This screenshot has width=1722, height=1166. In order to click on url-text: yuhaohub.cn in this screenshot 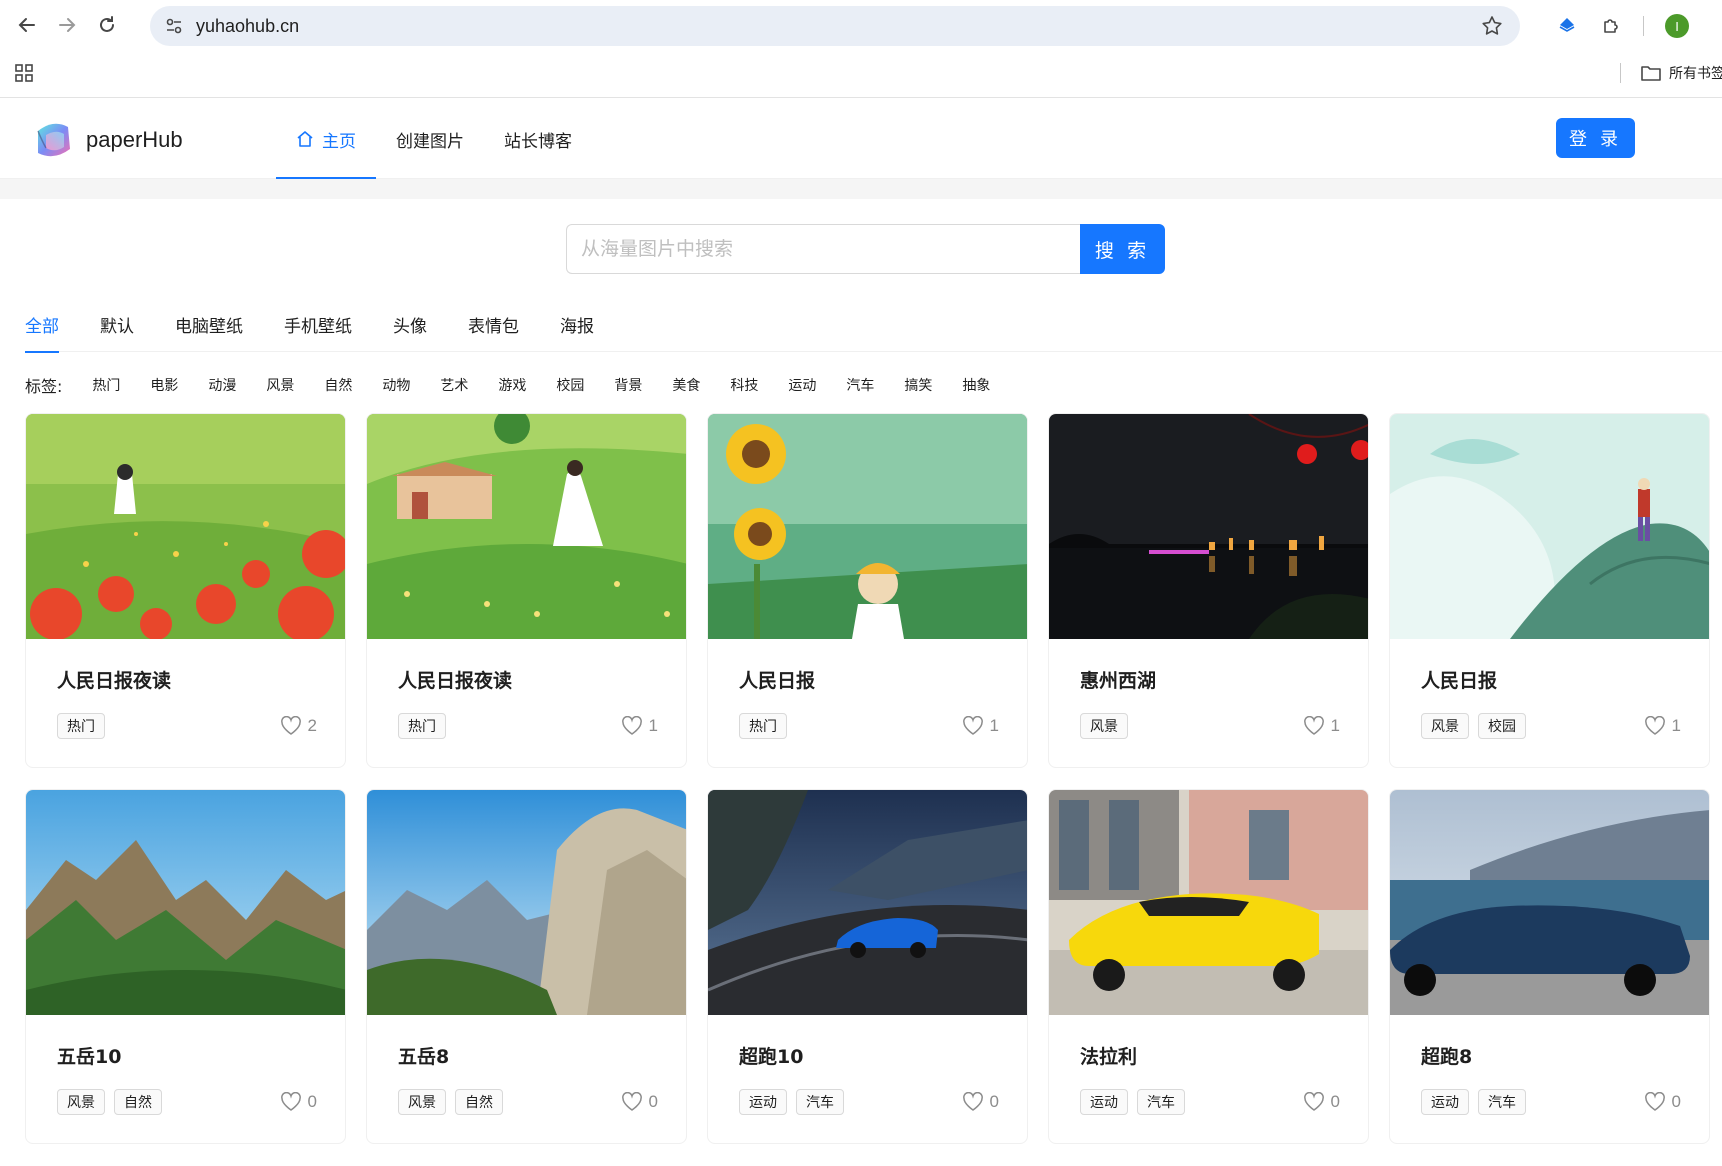, I will do `click(248, 26)`.